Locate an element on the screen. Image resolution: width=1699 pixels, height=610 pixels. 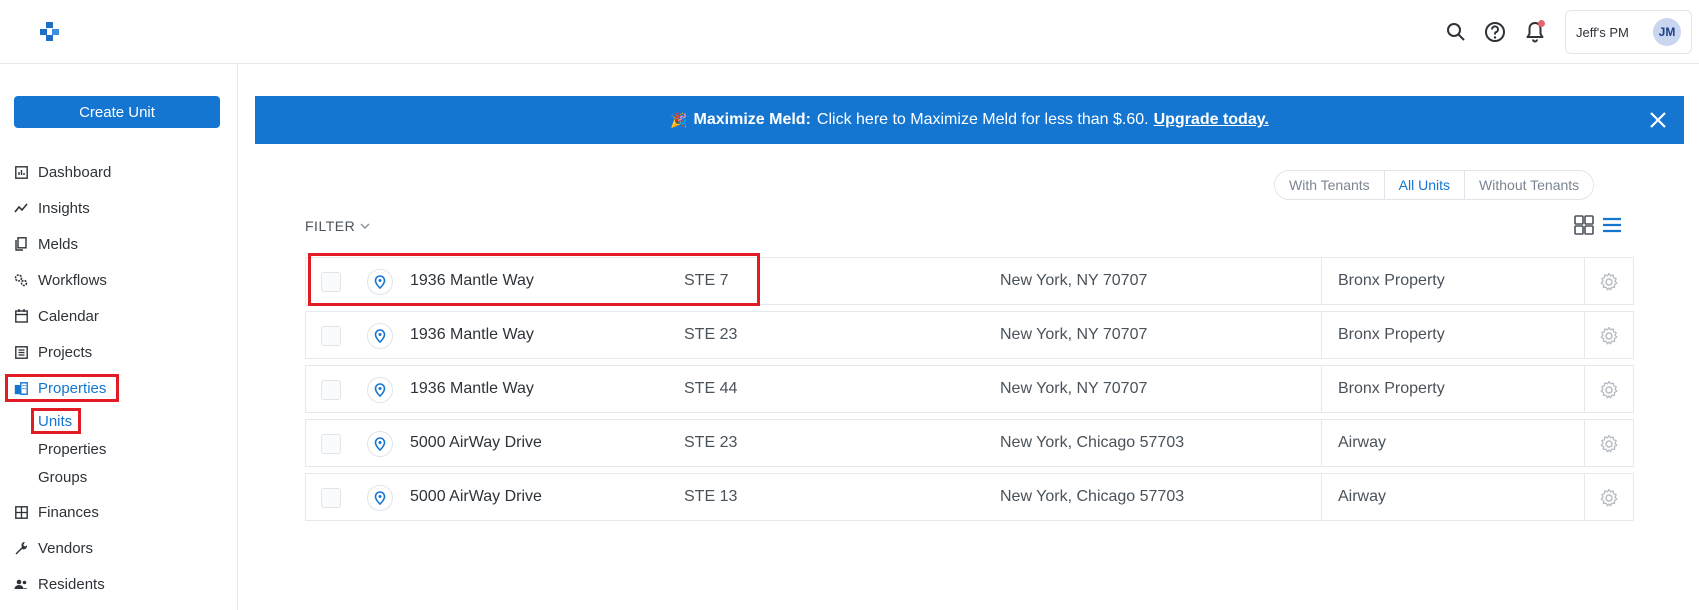
sidebar-item-workflows: Workflows is located at coordinates (60, 280).